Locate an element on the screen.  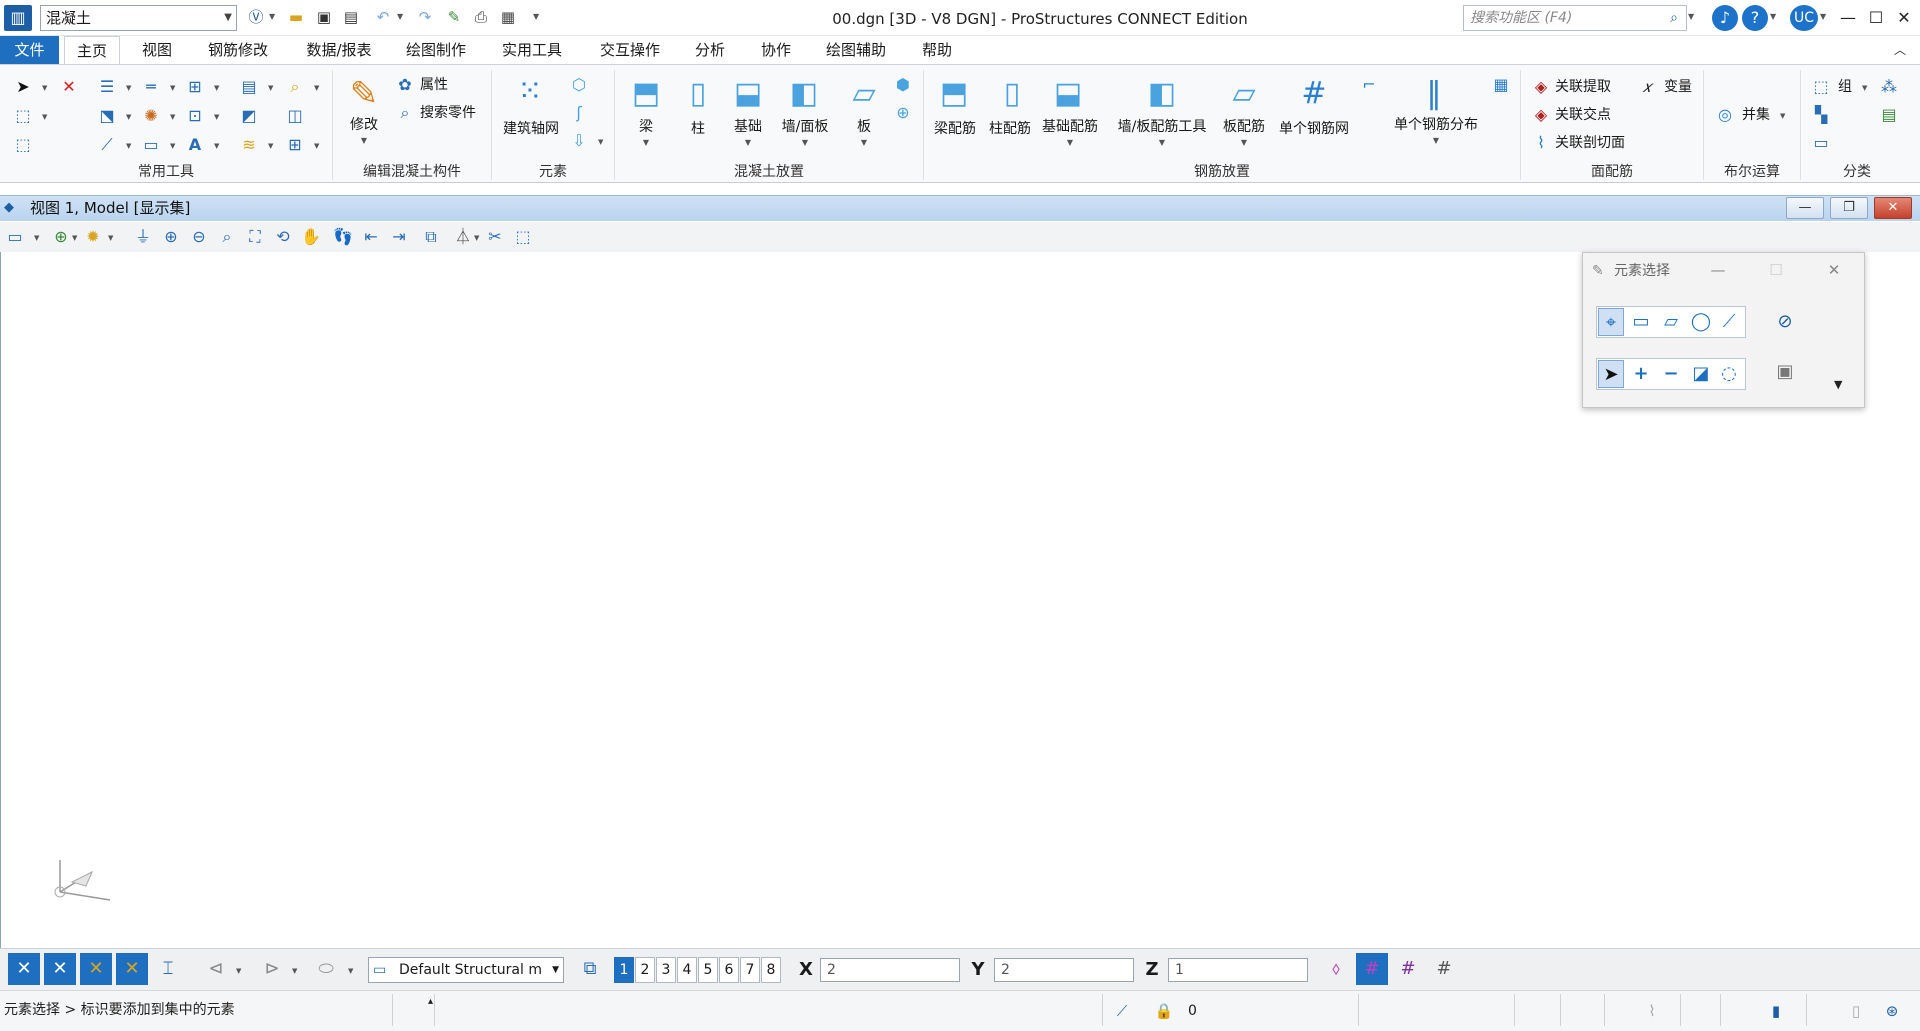
view-8-button: 8 is located at coordinates (771, 970).